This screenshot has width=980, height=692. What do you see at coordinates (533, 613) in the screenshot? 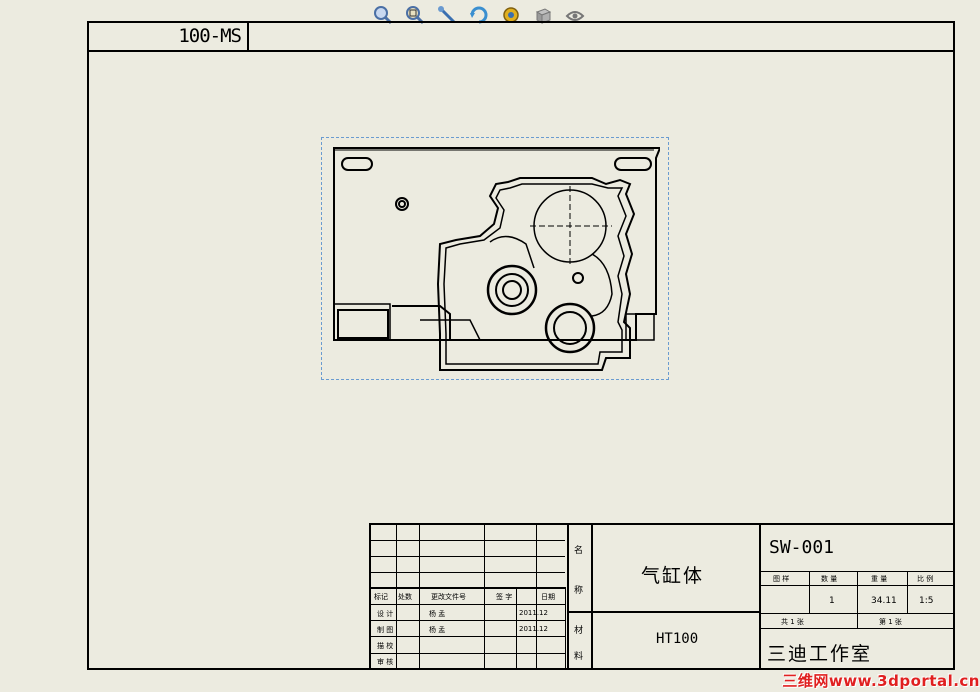
I see `date-design: 2011.12` at bounding box center [533, 613].